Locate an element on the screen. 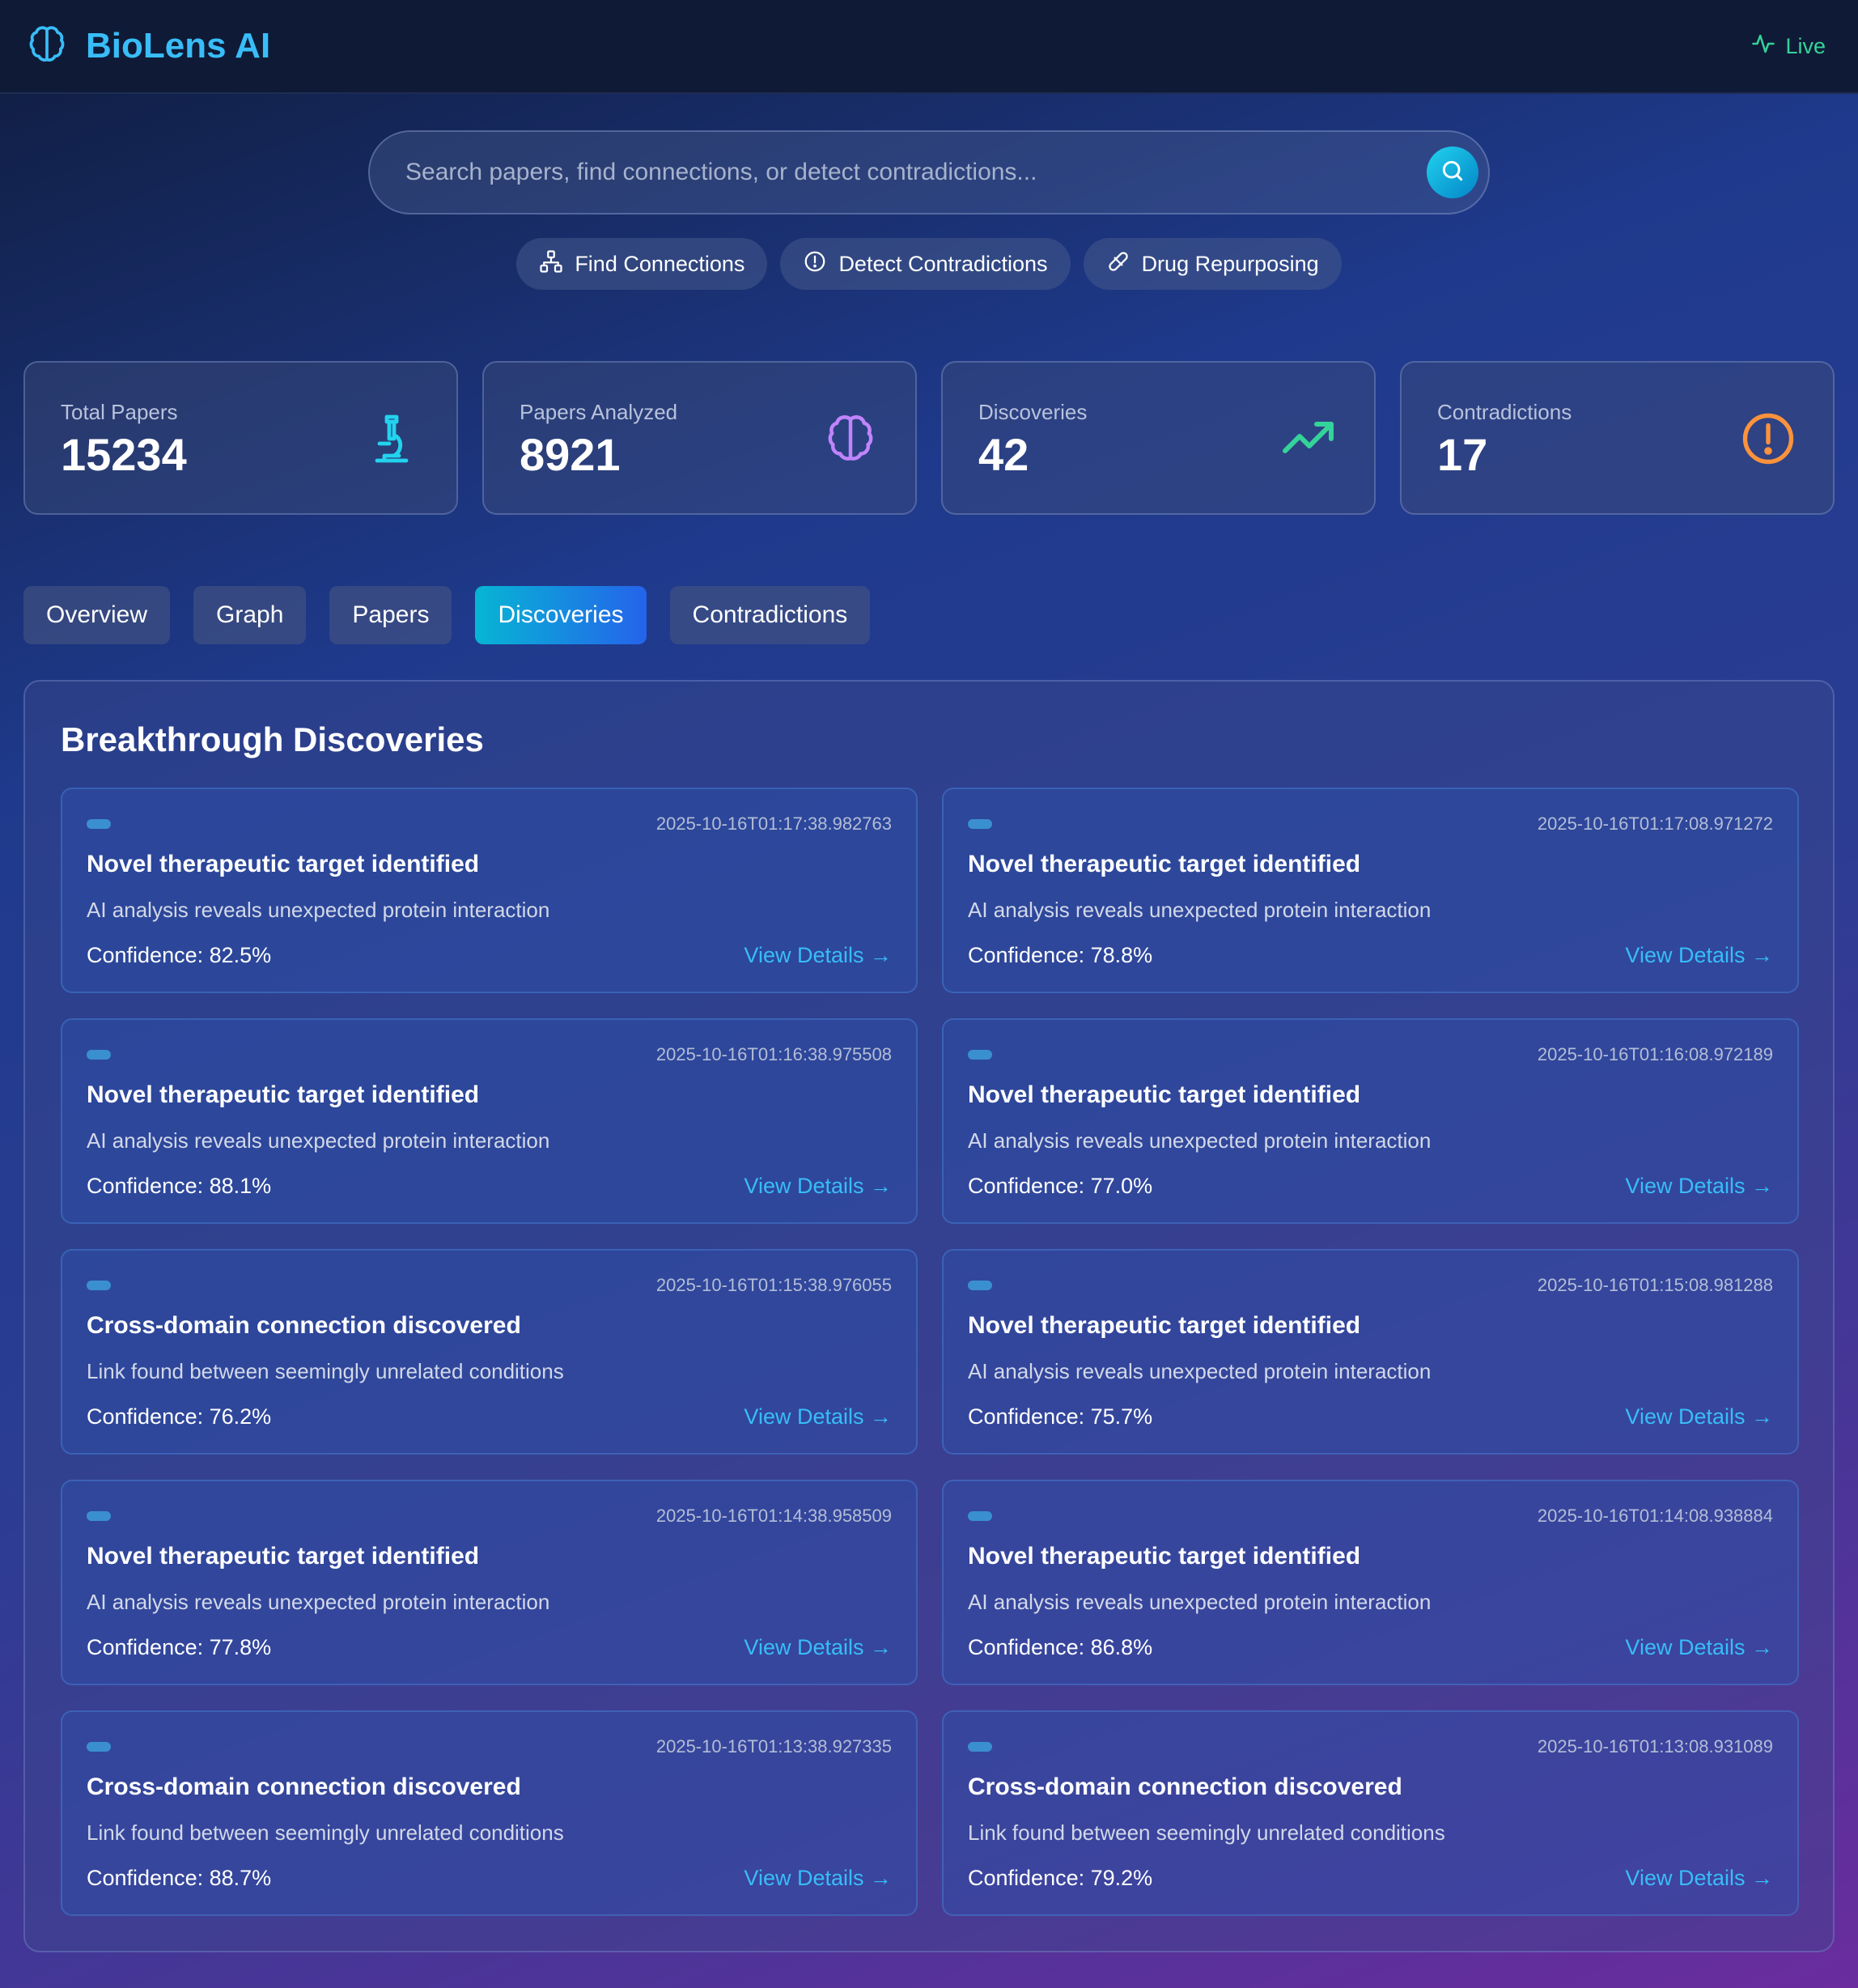  activity-icon is located at coordinates (1763, 47).